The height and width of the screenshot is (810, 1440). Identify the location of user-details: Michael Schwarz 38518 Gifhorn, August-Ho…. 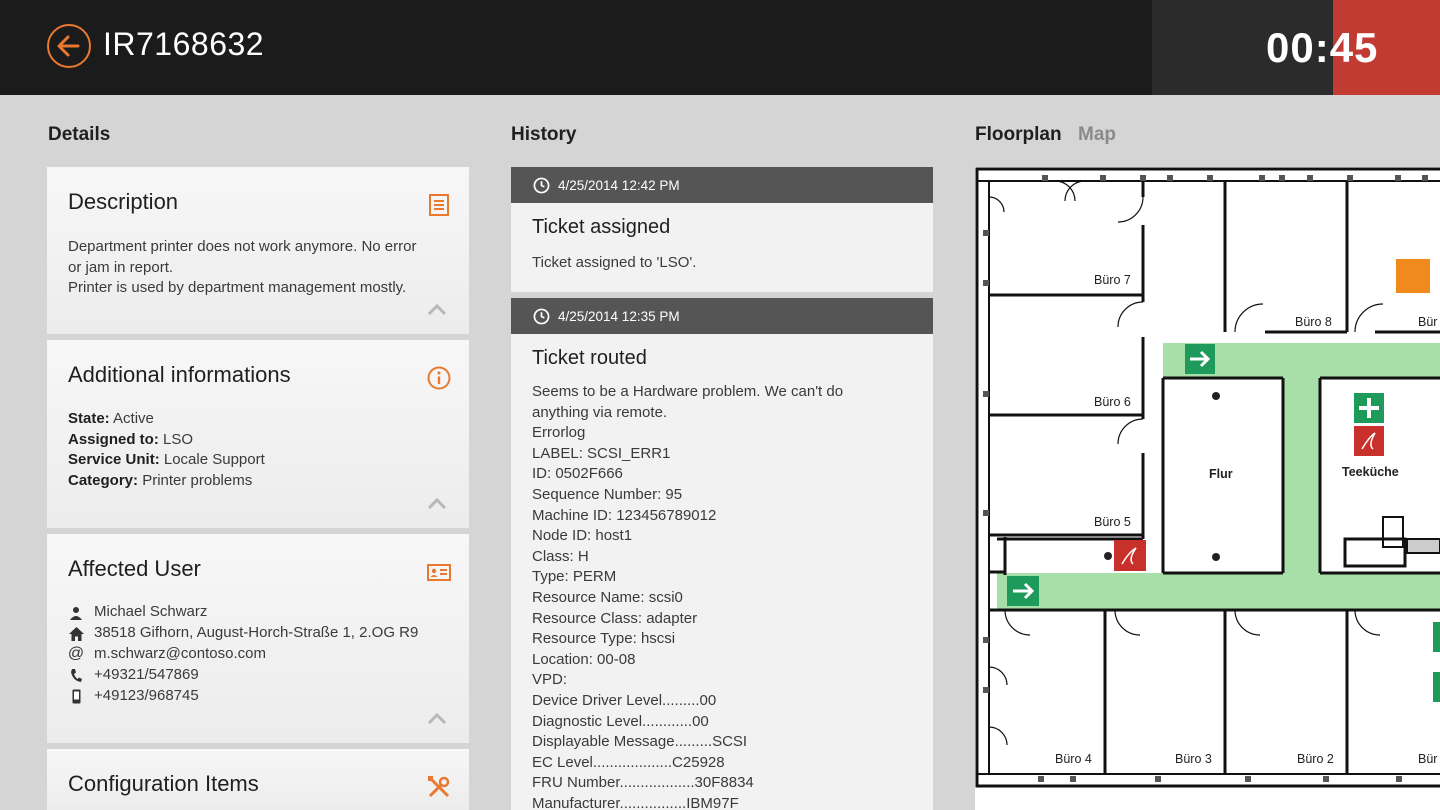
(243, 654).